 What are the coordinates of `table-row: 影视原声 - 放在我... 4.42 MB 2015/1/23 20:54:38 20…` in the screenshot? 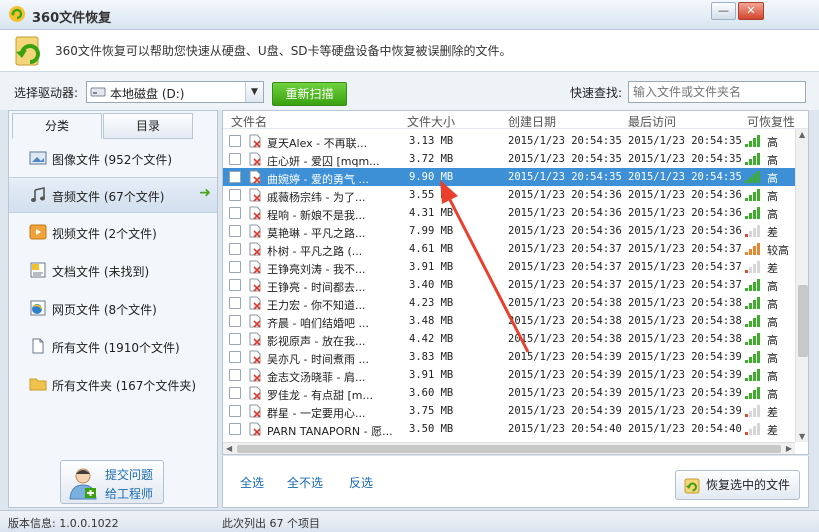 It's located at (509, 339).